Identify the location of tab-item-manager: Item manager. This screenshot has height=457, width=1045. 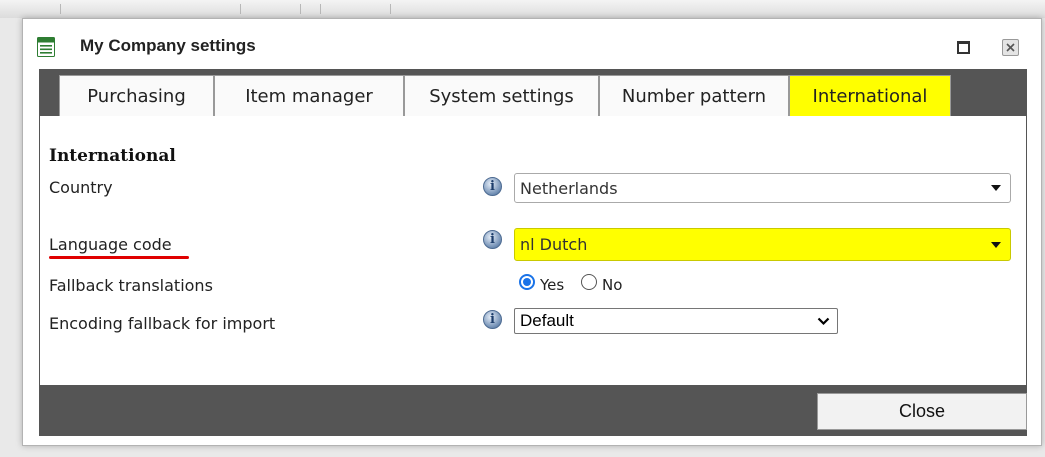
(309, 95).